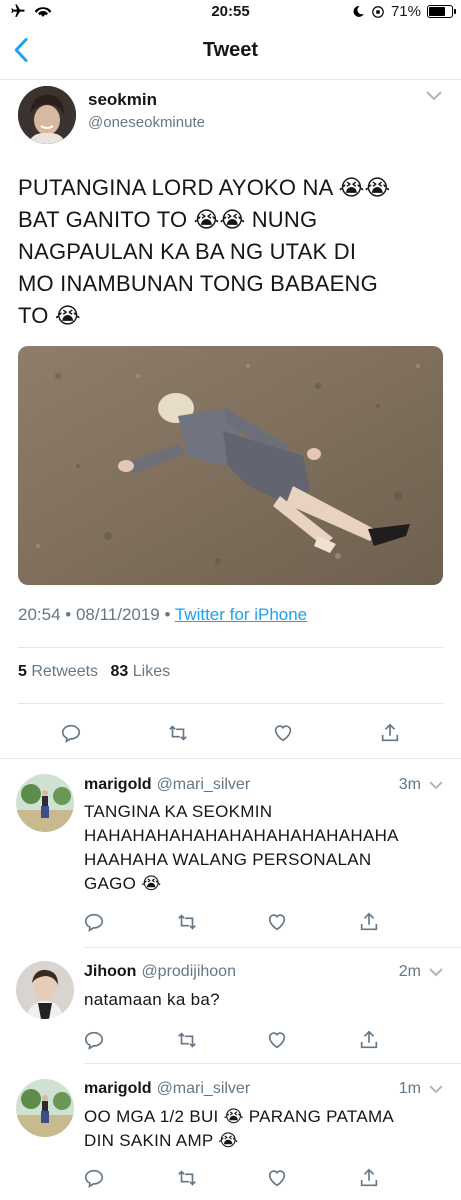  I want to click on reply-time: 3m, so click(409, 784).